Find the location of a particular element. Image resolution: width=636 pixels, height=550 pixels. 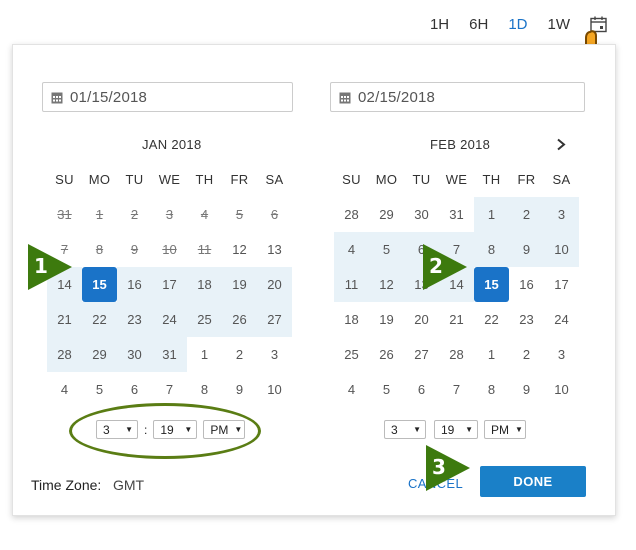

end-hour-select: 3 ▼ is located at coordinates (405, 429).